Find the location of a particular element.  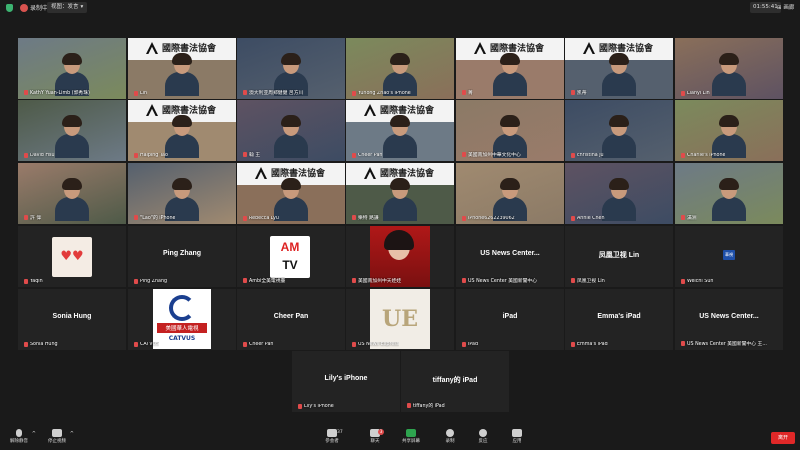

shield-icon is located at coordinates (9, 8).